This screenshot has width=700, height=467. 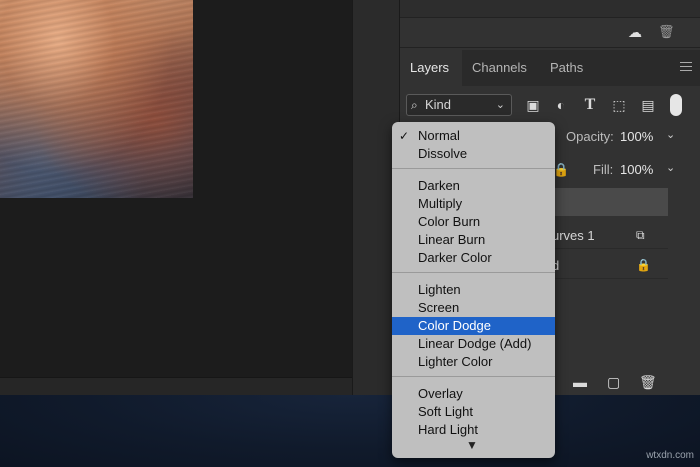 I want to click on menu-item-multiply: Multiply, so click(x=473, y=204).